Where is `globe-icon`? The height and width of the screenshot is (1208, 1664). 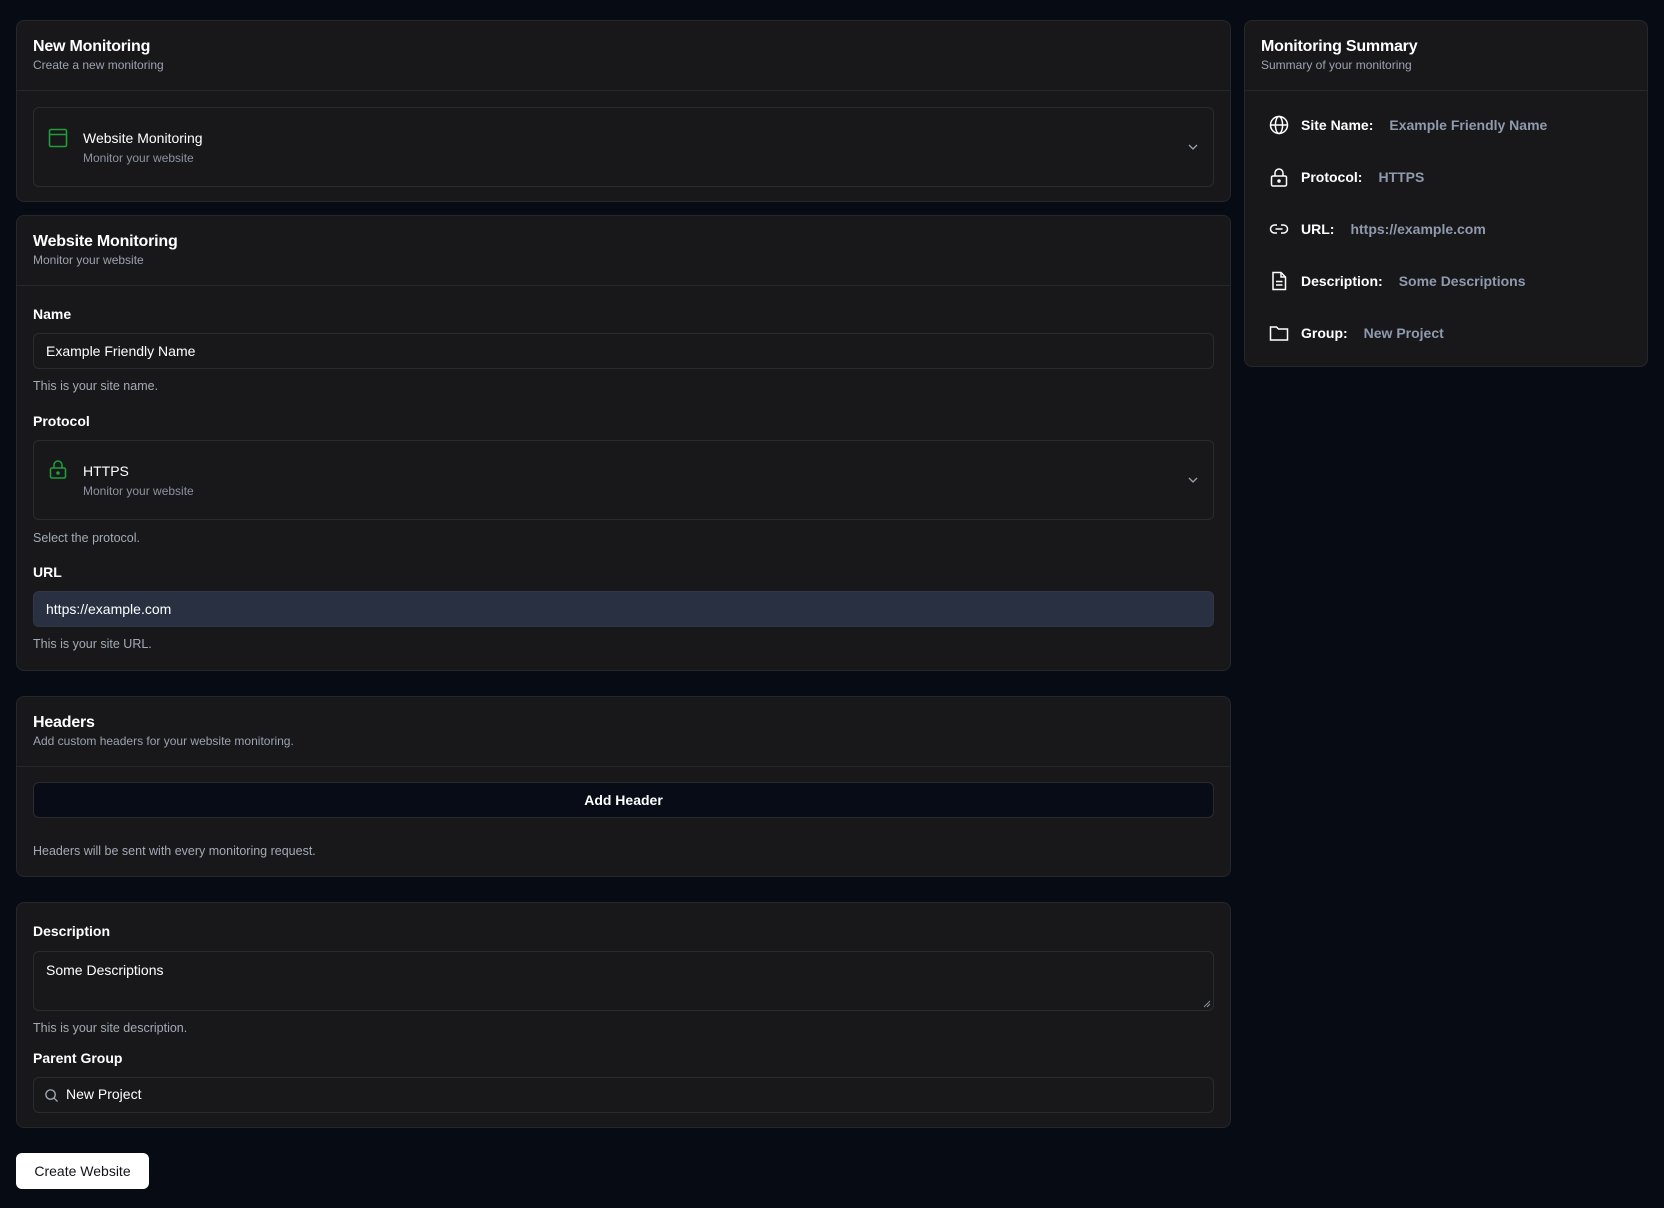
globe-icon is located at coordinates (1279, 125).